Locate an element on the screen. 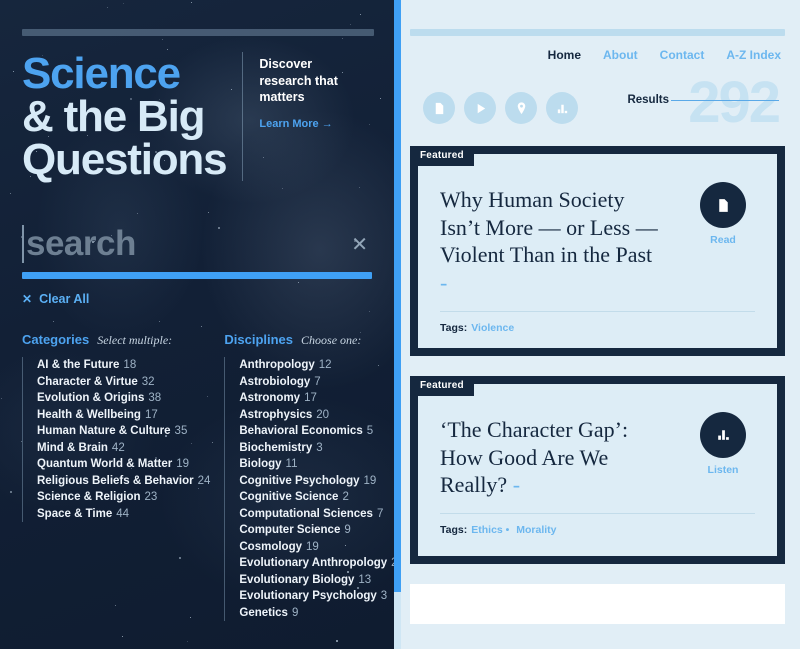 The width and height of the screenshot is (800, 649). facet-item-label: Cognitive Science is located at coordinates (289, 497).